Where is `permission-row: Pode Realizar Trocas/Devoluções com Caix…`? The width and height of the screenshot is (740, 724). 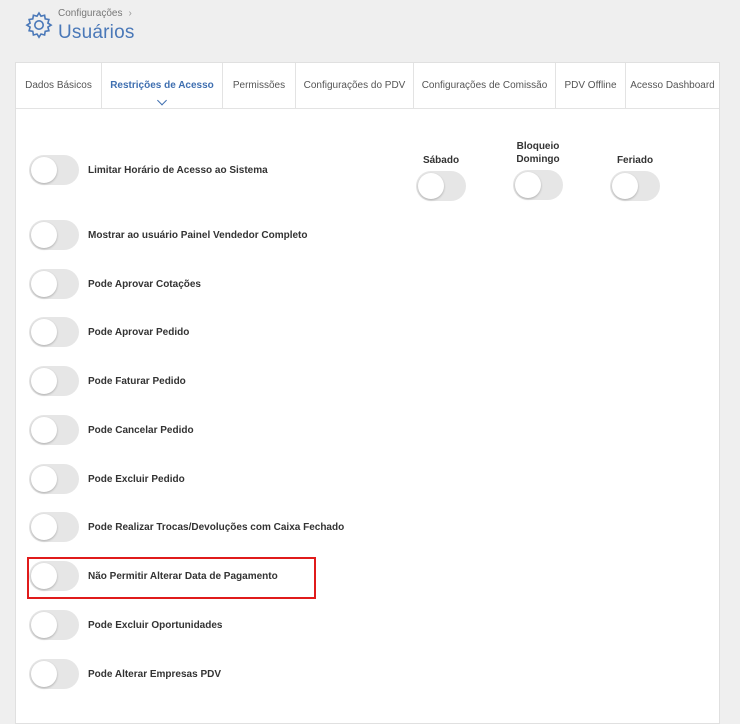 permission-row: Pode Realizar Trocas/Devoluções com Caix… is located at coordinates (186, 527).